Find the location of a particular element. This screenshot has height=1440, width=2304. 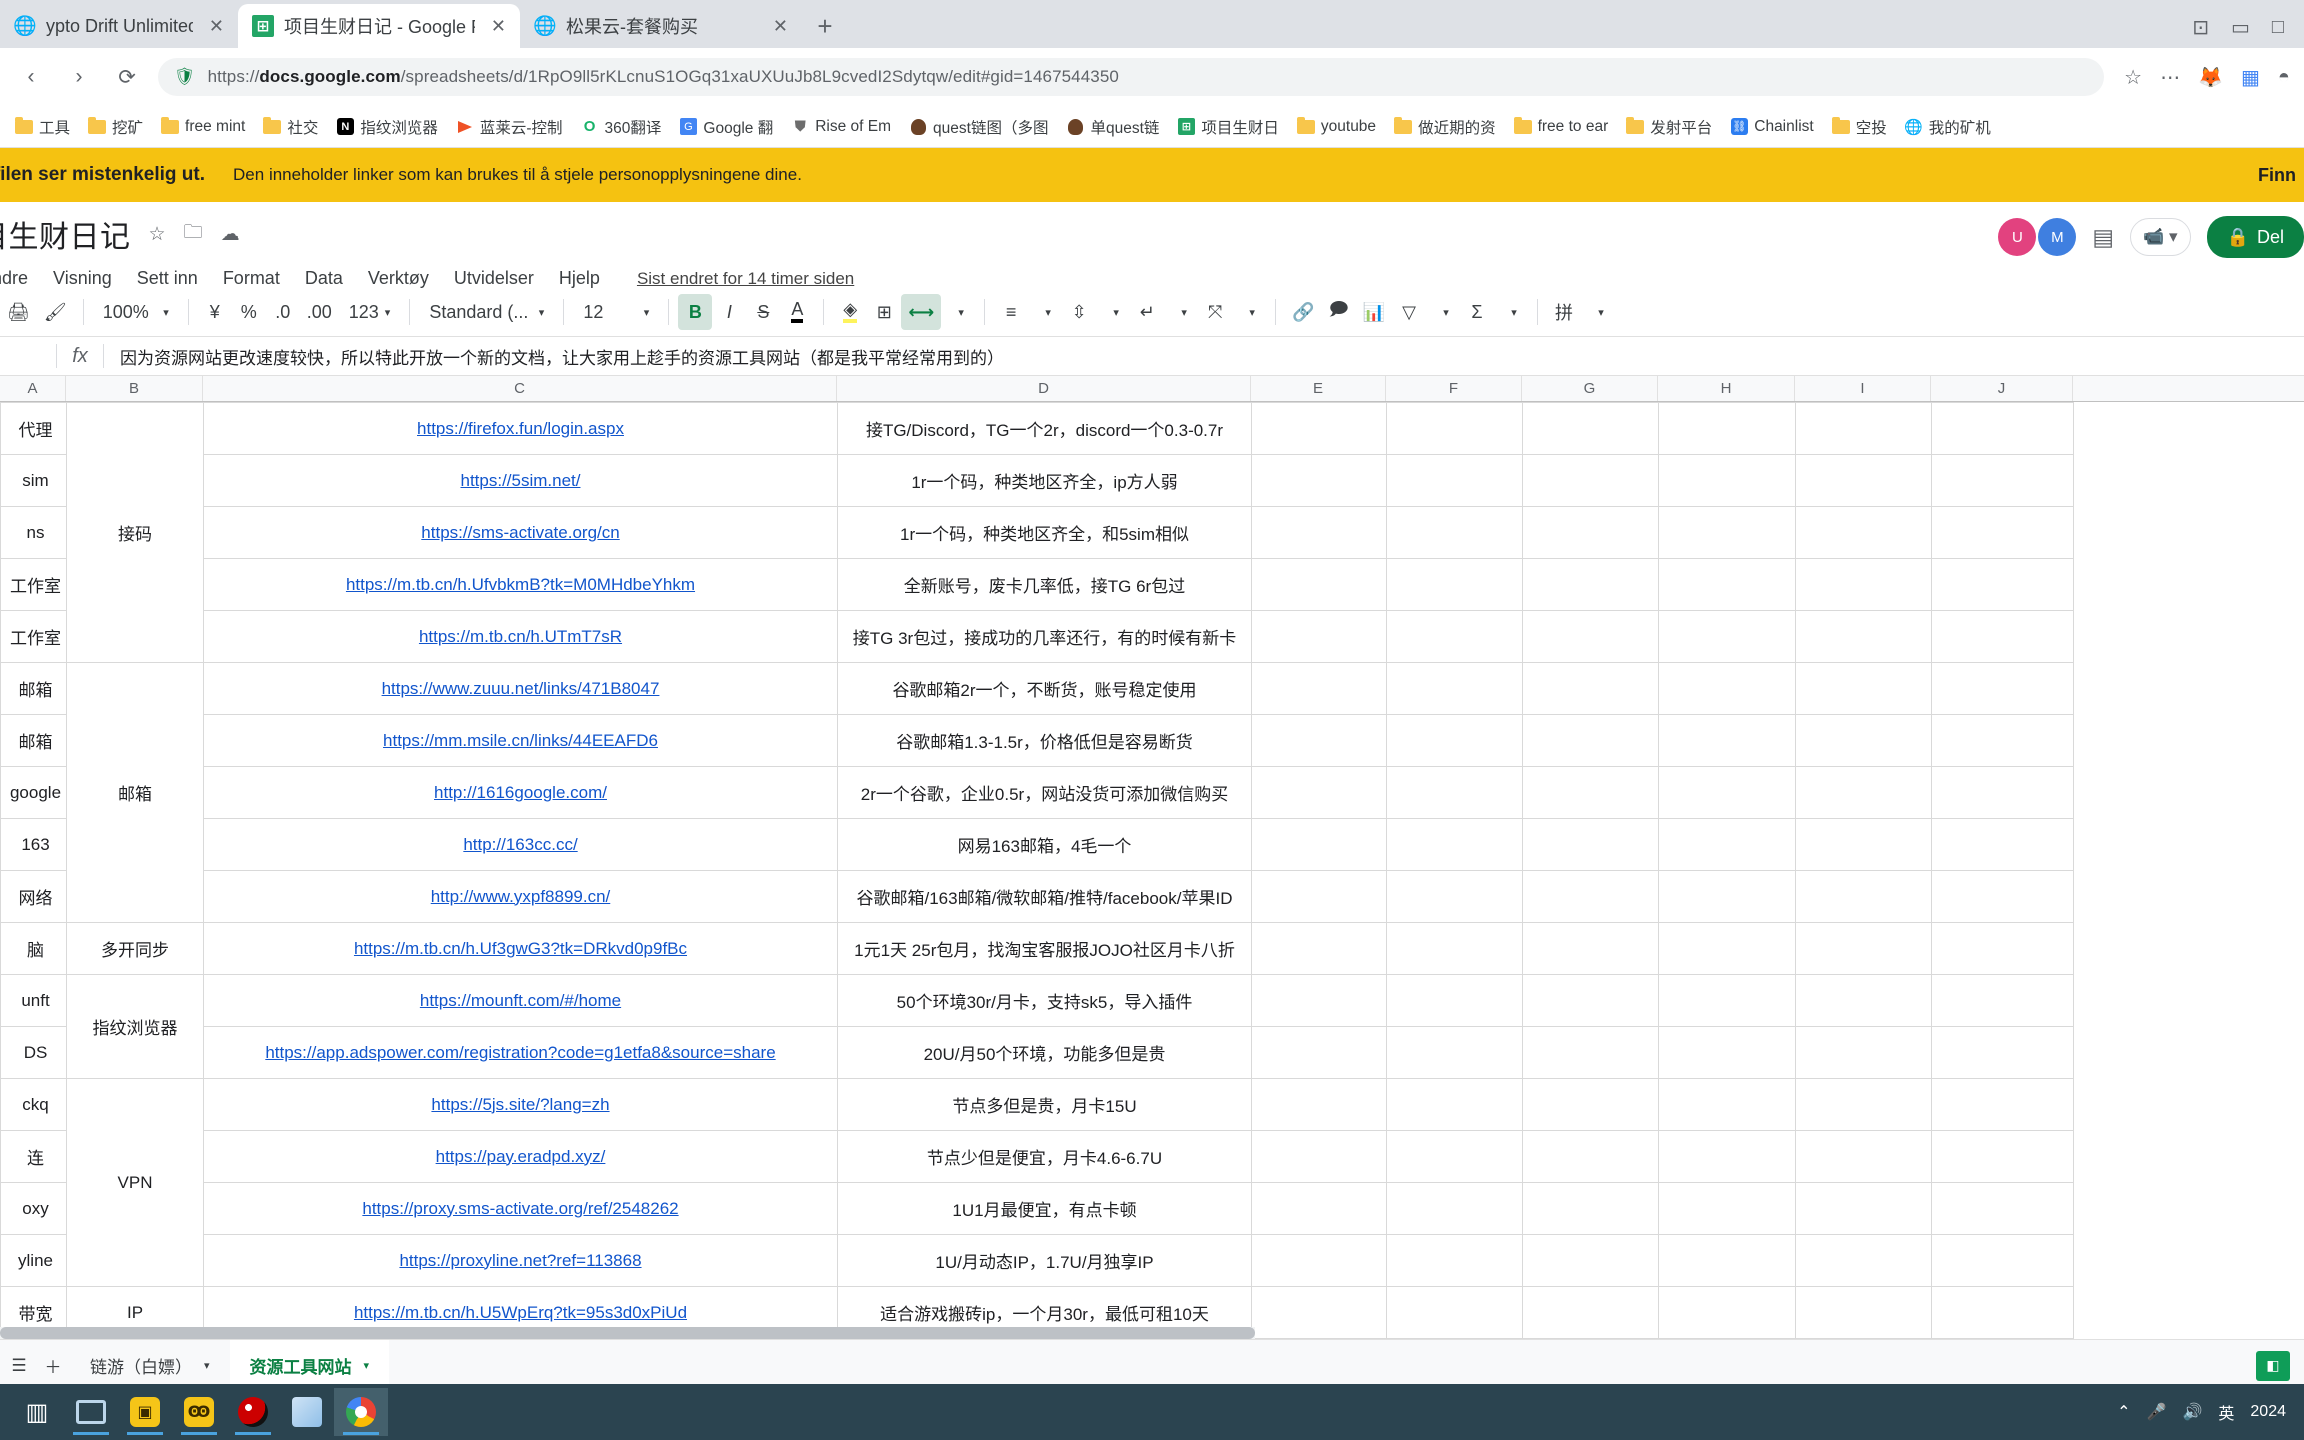

cell-description: 节点少但是便宜，月卡4.6-6.7U is located at coordinates (1044, 1156).